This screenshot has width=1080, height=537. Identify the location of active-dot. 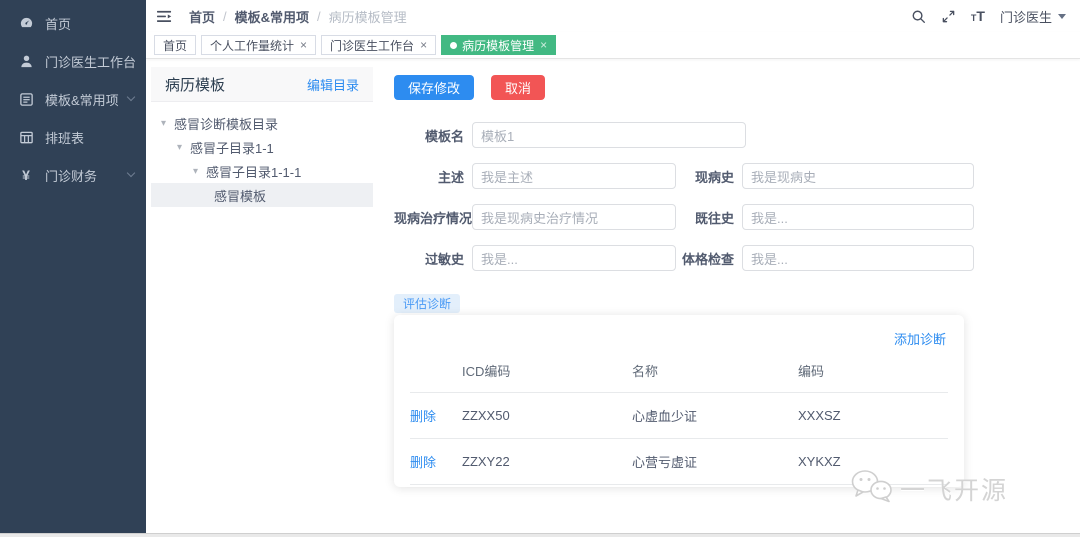
(454, 45).